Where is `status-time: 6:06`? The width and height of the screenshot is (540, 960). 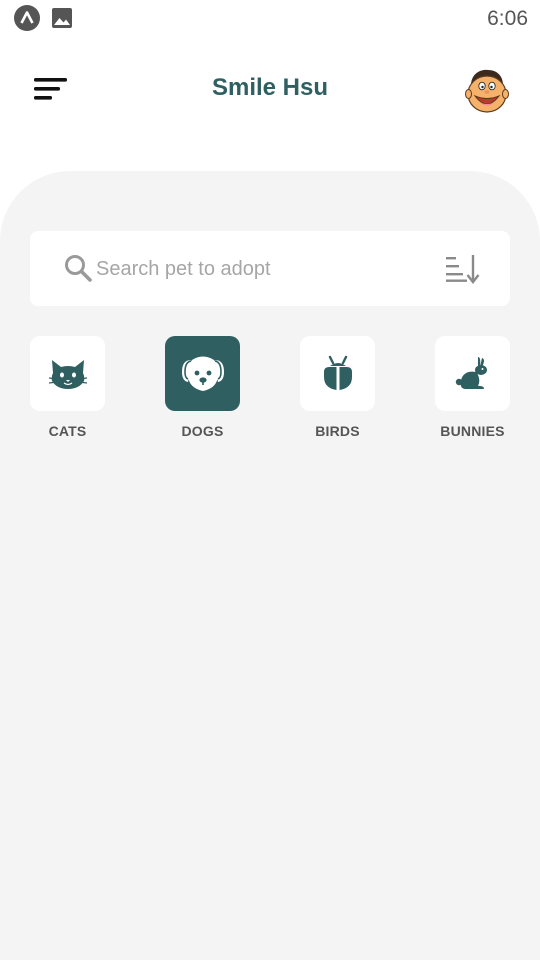
status-time: 6:06 is located at coordinates (507, 18).